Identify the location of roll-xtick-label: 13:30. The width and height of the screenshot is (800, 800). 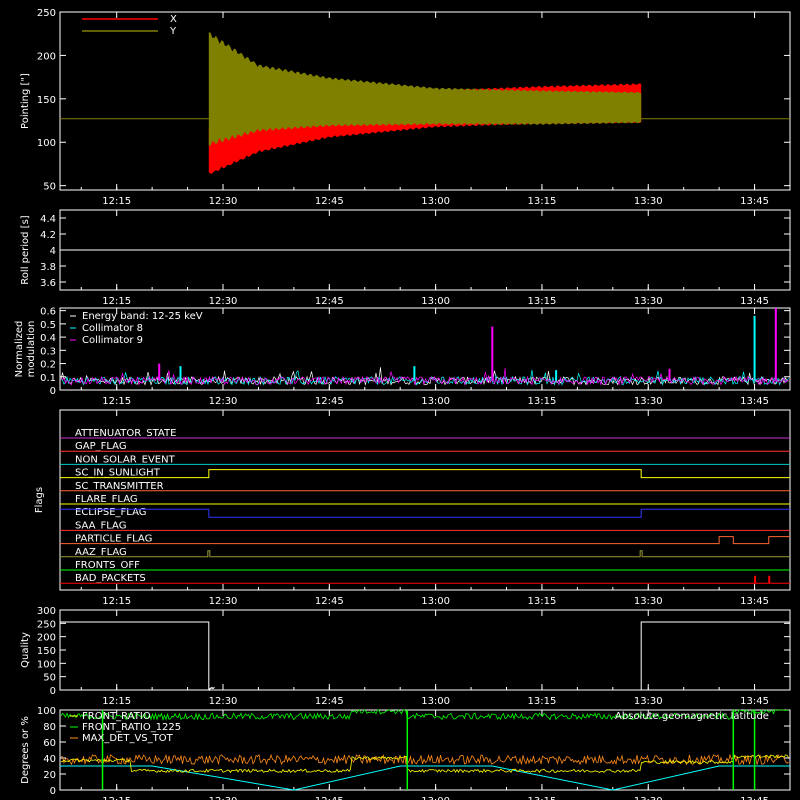
(648, 301).